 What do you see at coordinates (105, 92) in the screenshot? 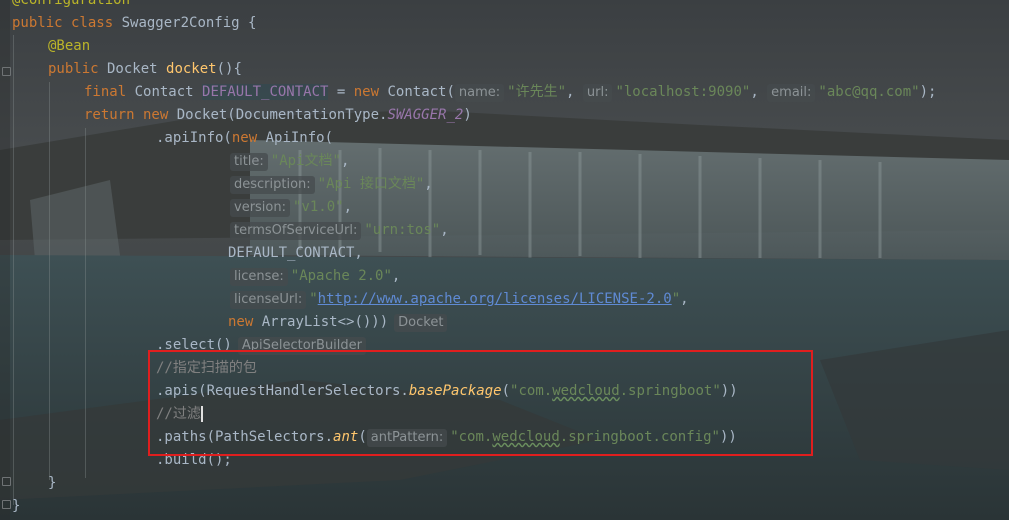
I see `keyword: final` at bounding box center [105, 92].